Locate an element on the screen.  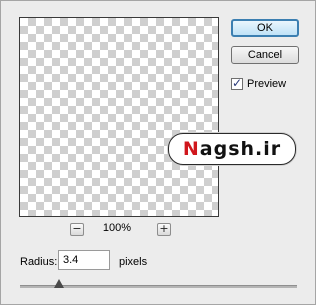
preview-toggle: ✓ Preview is located at coordinates (258, 84).